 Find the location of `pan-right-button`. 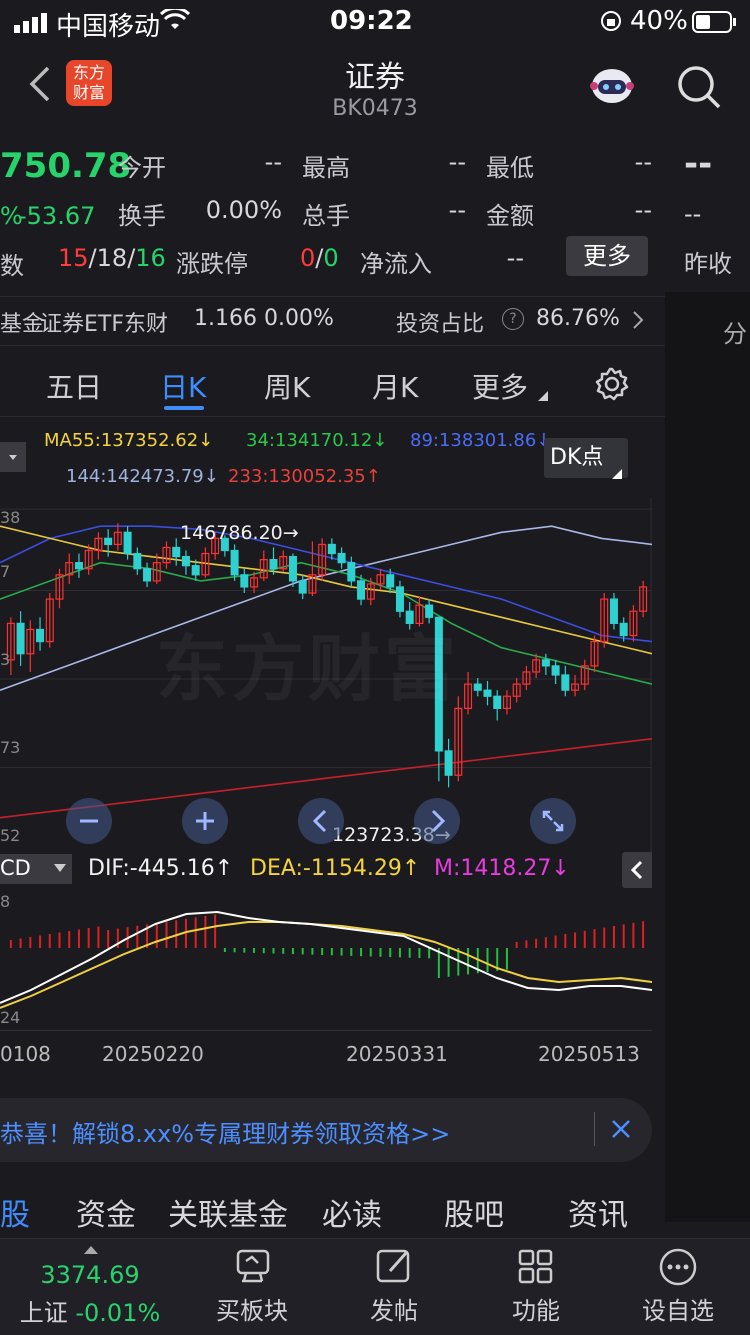

pan-right-button is located at coordinates (437, 821).